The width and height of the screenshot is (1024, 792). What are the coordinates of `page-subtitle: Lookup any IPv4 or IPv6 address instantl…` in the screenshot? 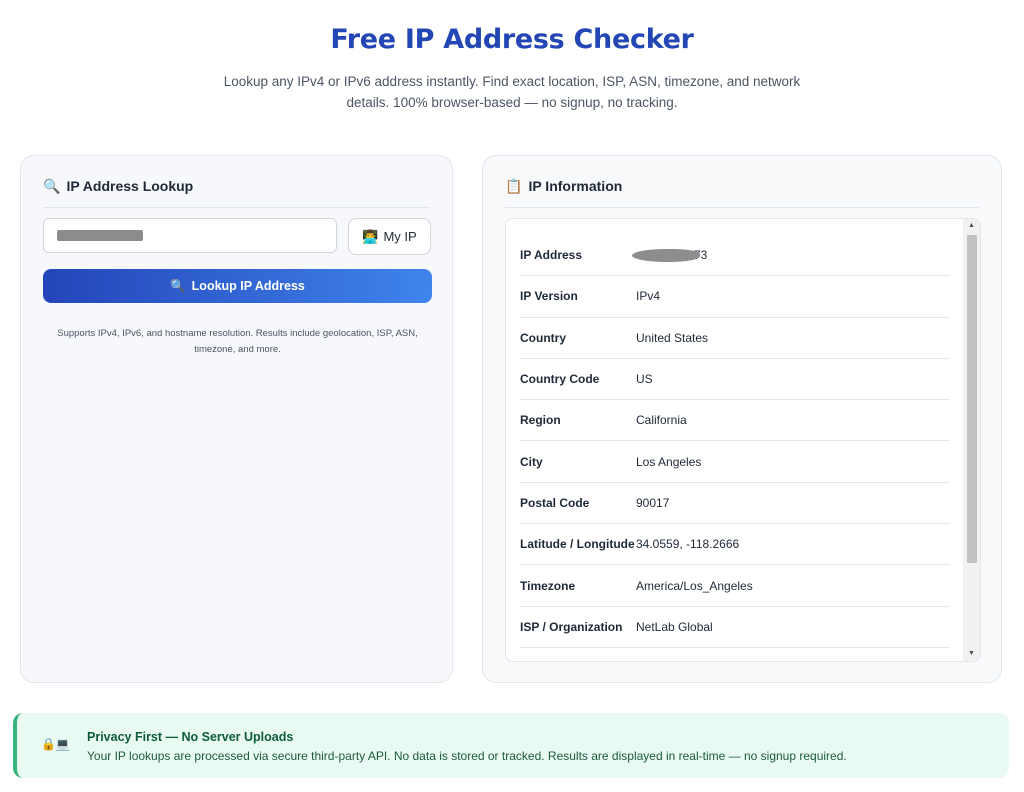 It's located at (512, 92).